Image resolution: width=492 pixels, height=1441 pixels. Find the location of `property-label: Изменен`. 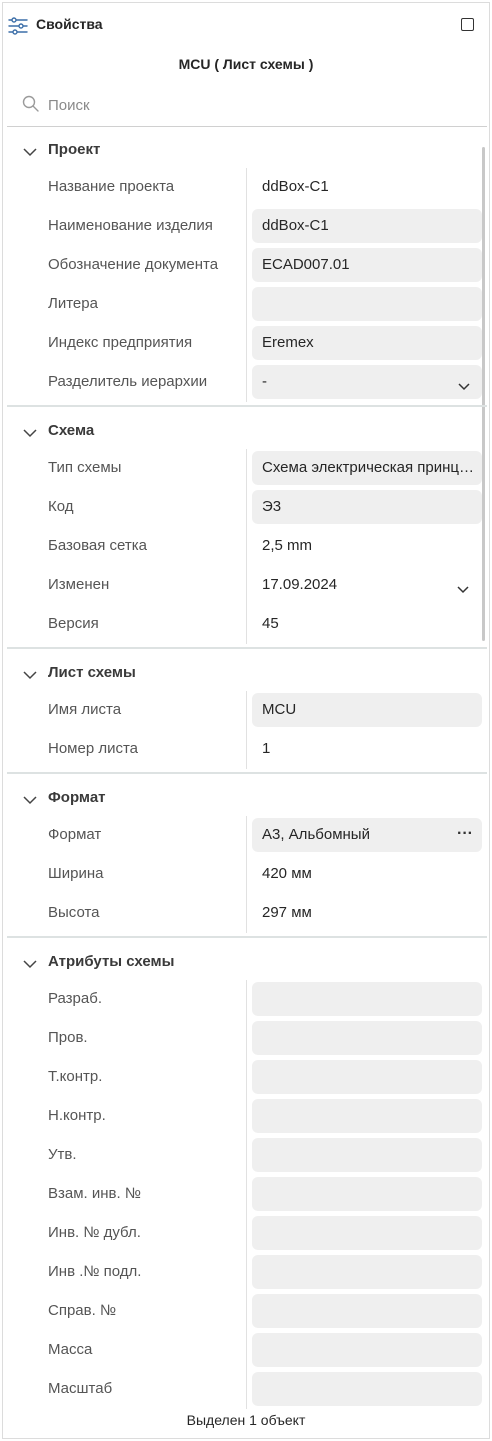

property-label: Изменен is located at coordinates (79, 584).